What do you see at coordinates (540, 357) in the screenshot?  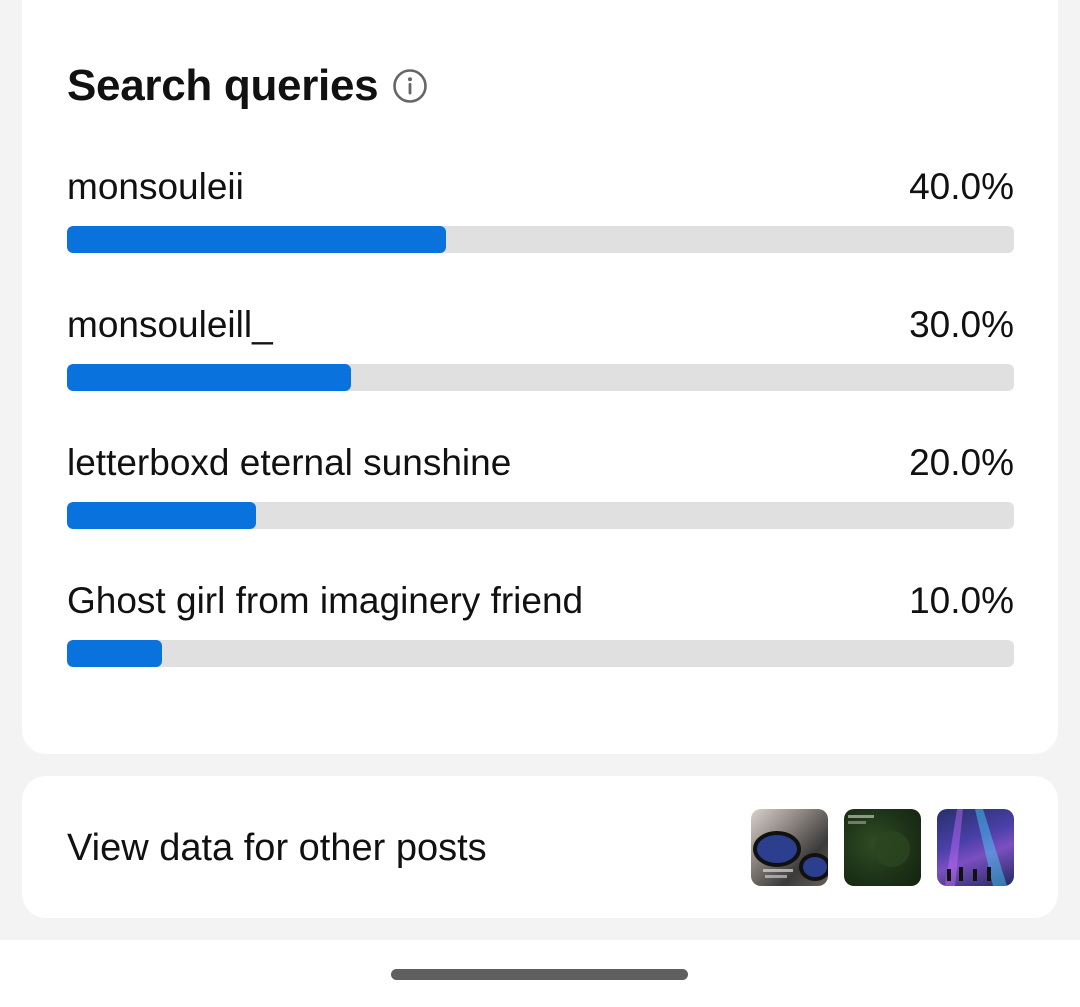 I see `search-query-row: monsouleill_ 30.0%` at bounding box center [540, 357].